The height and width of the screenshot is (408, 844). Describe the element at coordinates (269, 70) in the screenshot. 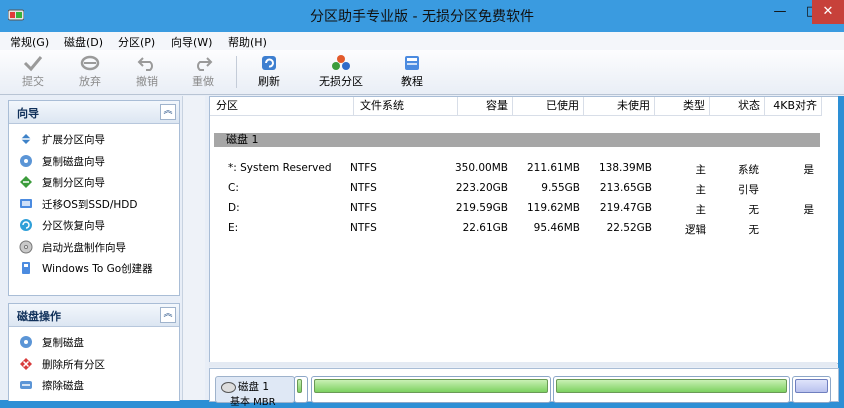

I see `refresh-button: 刷新` at that location.